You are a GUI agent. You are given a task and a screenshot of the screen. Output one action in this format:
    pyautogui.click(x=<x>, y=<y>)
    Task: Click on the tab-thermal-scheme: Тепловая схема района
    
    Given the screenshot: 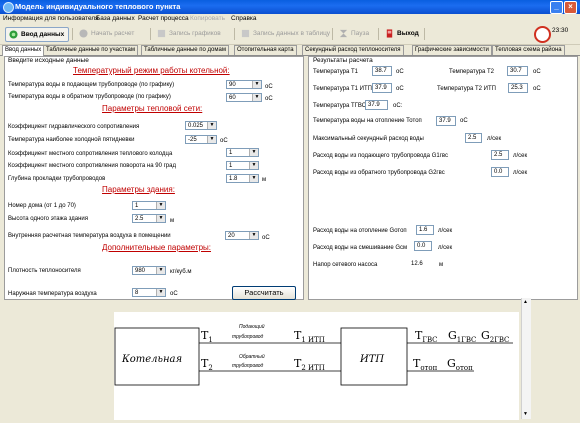 What is the action you would take?
    pyautogui.click(x=528, y=50)
    